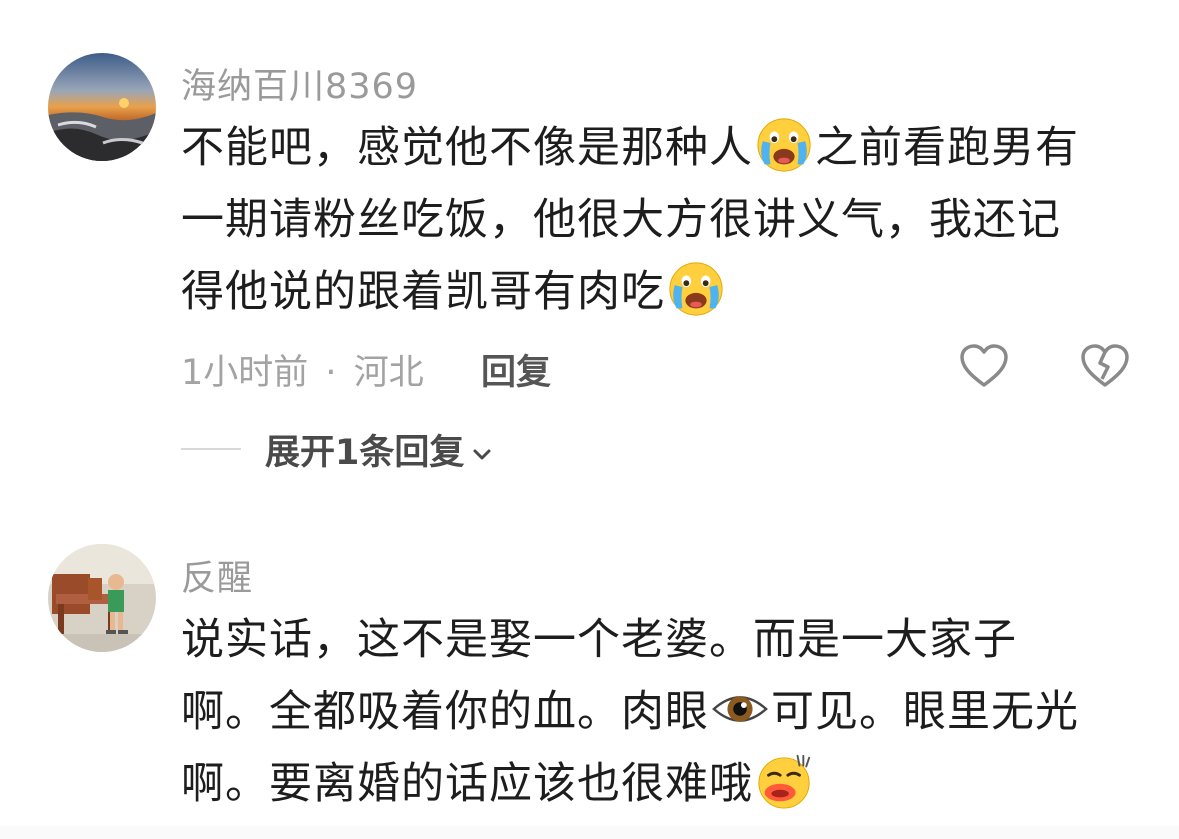 This screenshot has height=839, width=1179. I want to click on heart-icon, so click(984, 366).